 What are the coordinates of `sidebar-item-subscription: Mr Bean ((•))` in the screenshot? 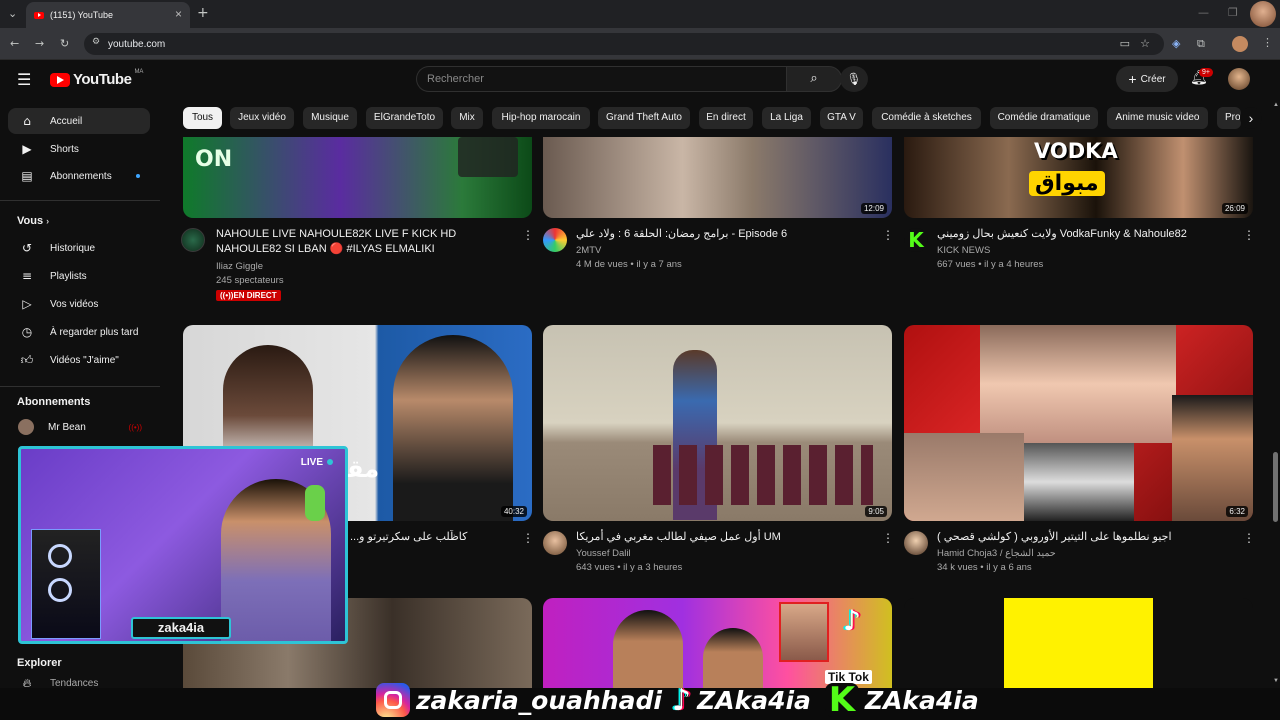 It's located at (79, 427).